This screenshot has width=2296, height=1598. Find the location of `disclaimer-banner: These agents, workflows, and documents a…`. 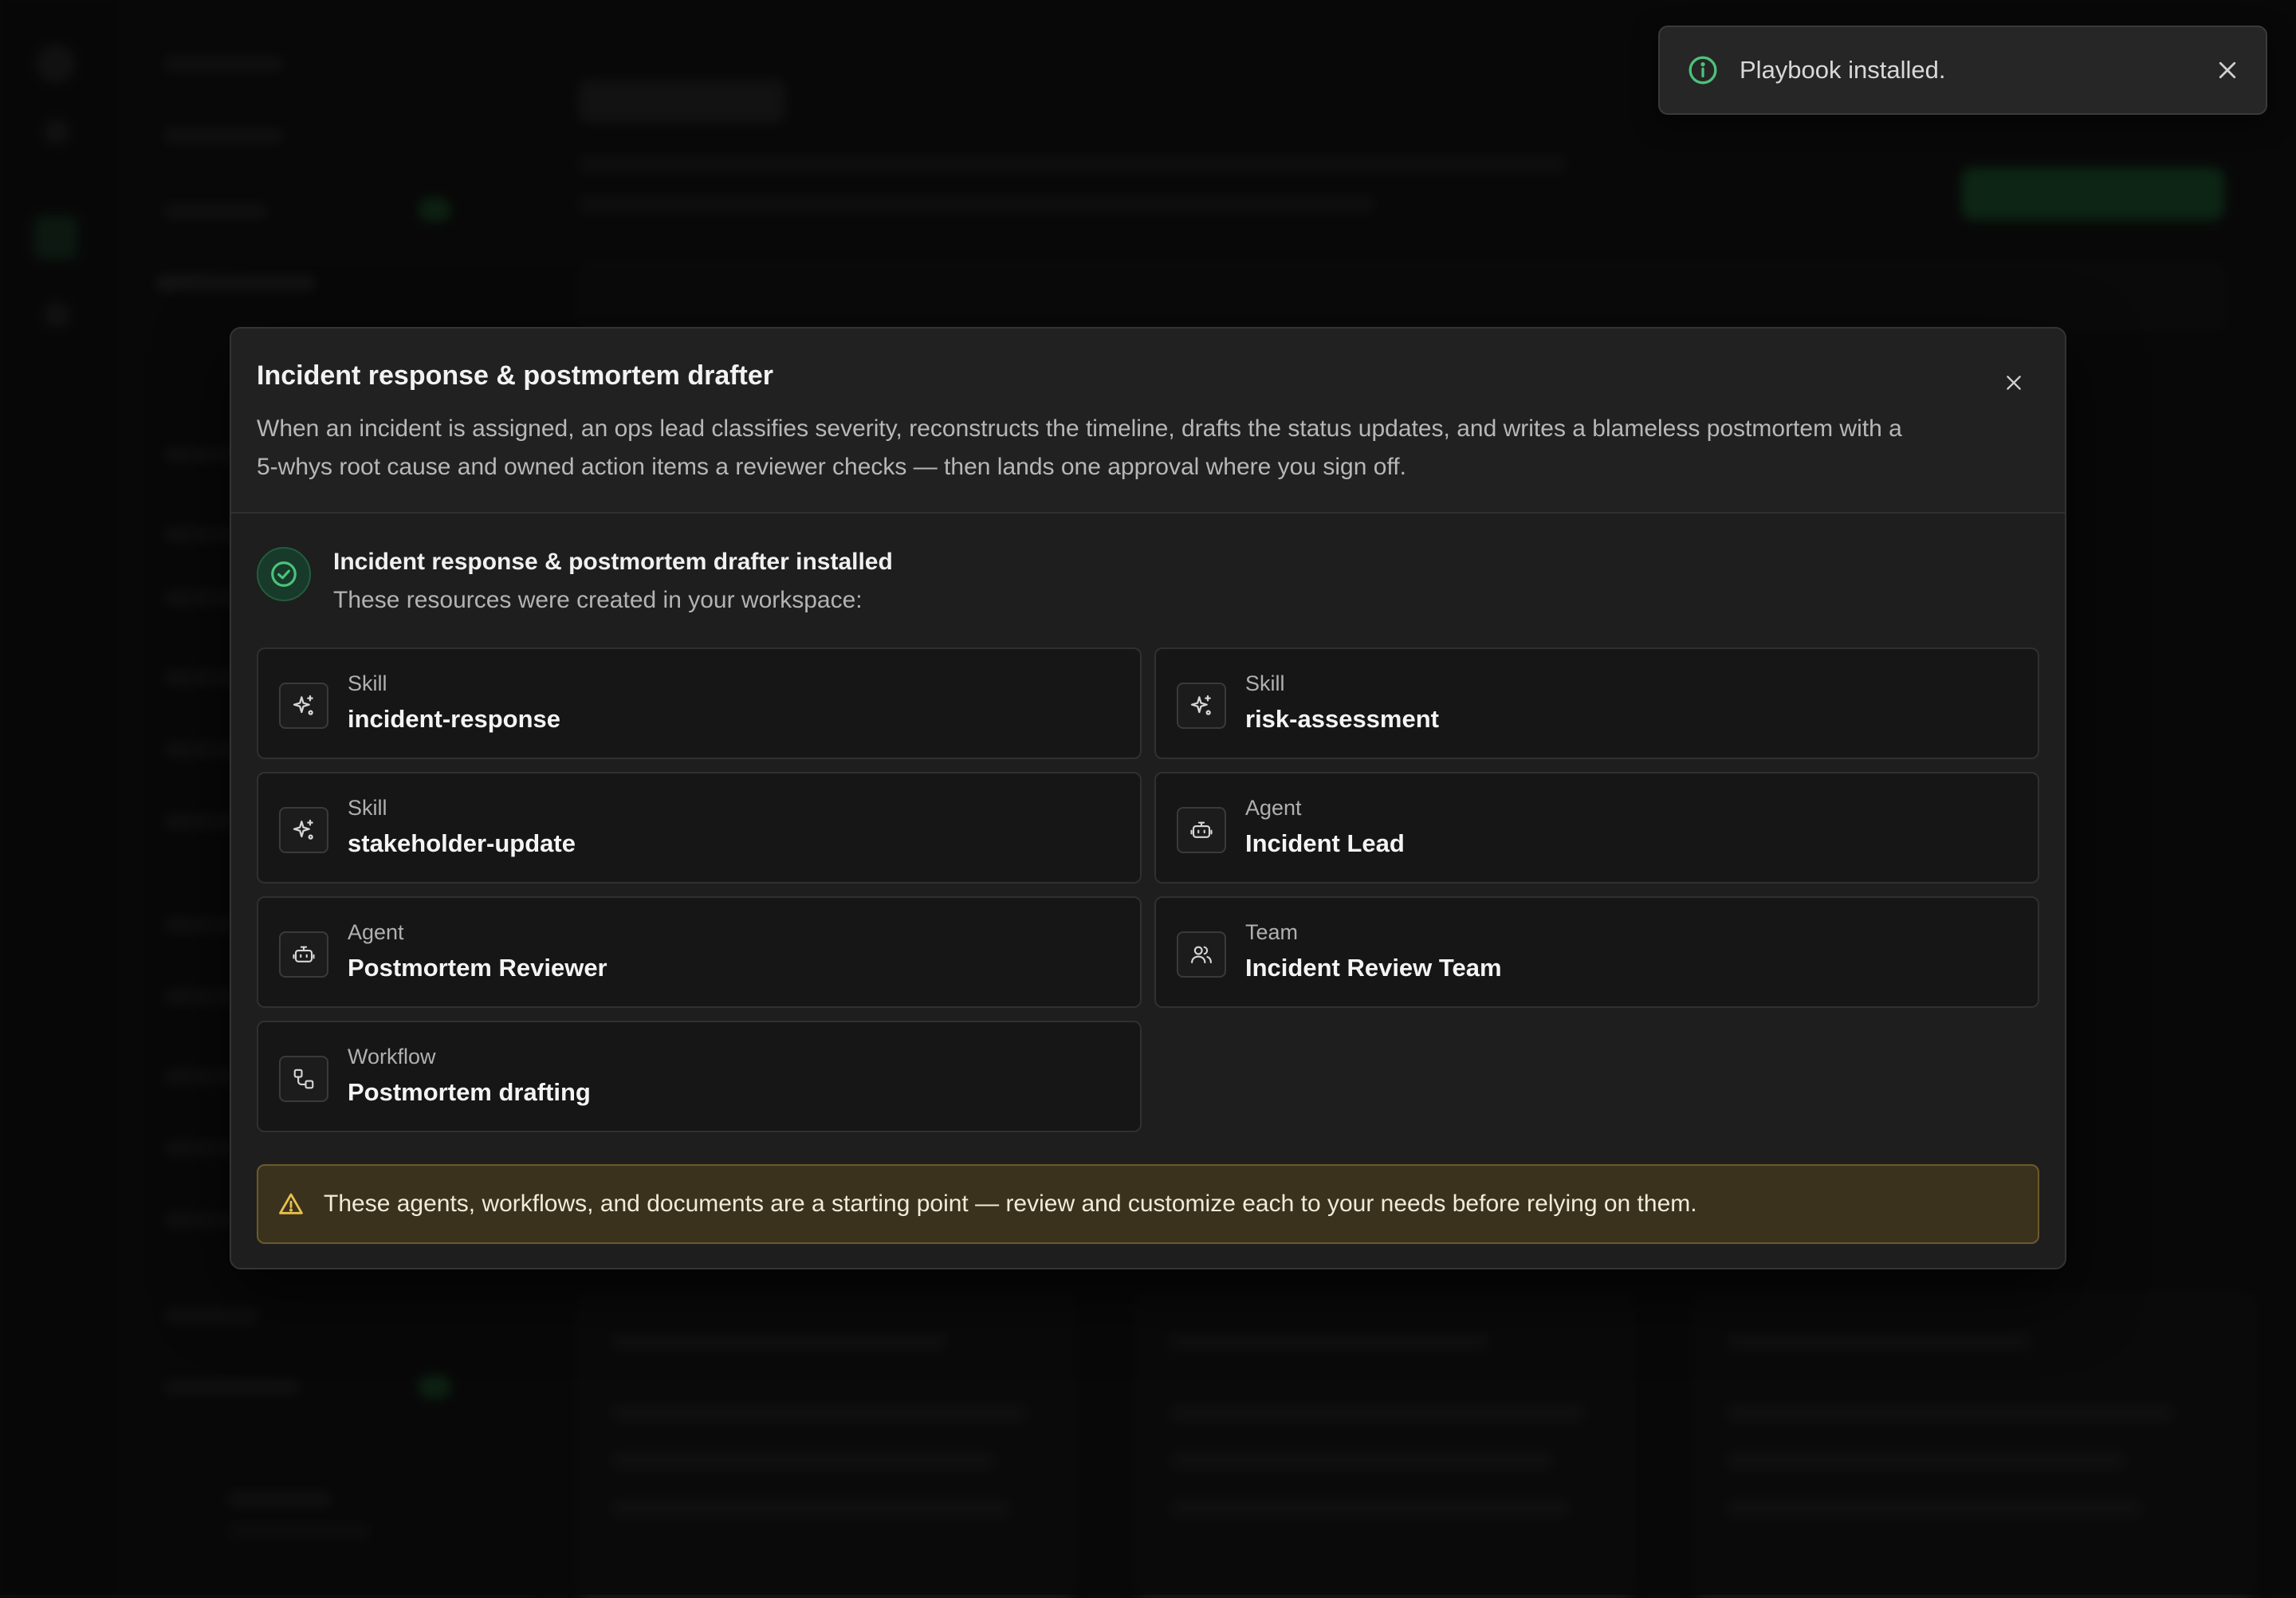

disclaimer-banner: These agents, workflows, and documents a… is located at coordinates (1148, 1204).